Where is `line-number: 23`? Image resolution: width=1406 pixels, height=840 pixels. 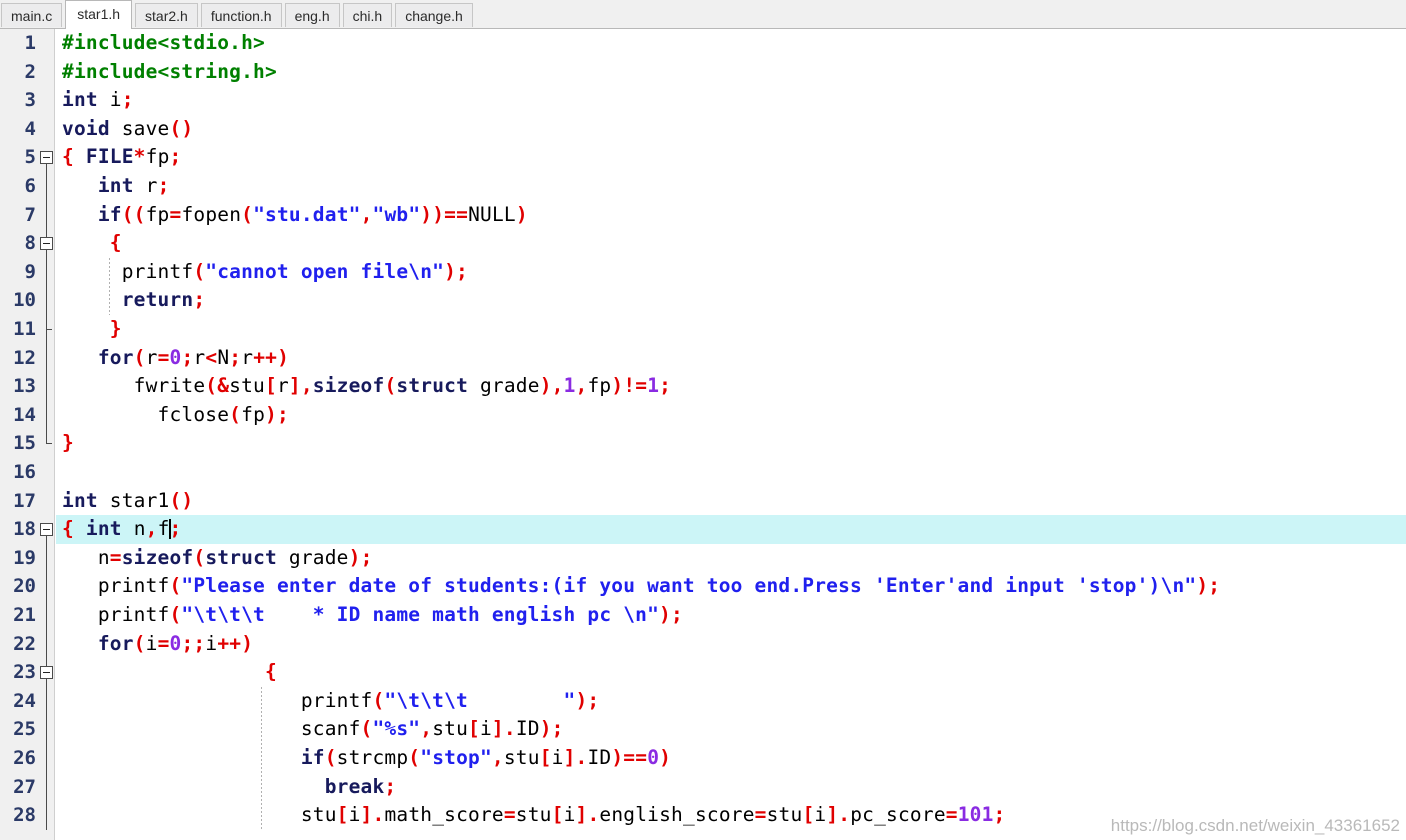
line-number: 23 is located at coordinates (24, 672).